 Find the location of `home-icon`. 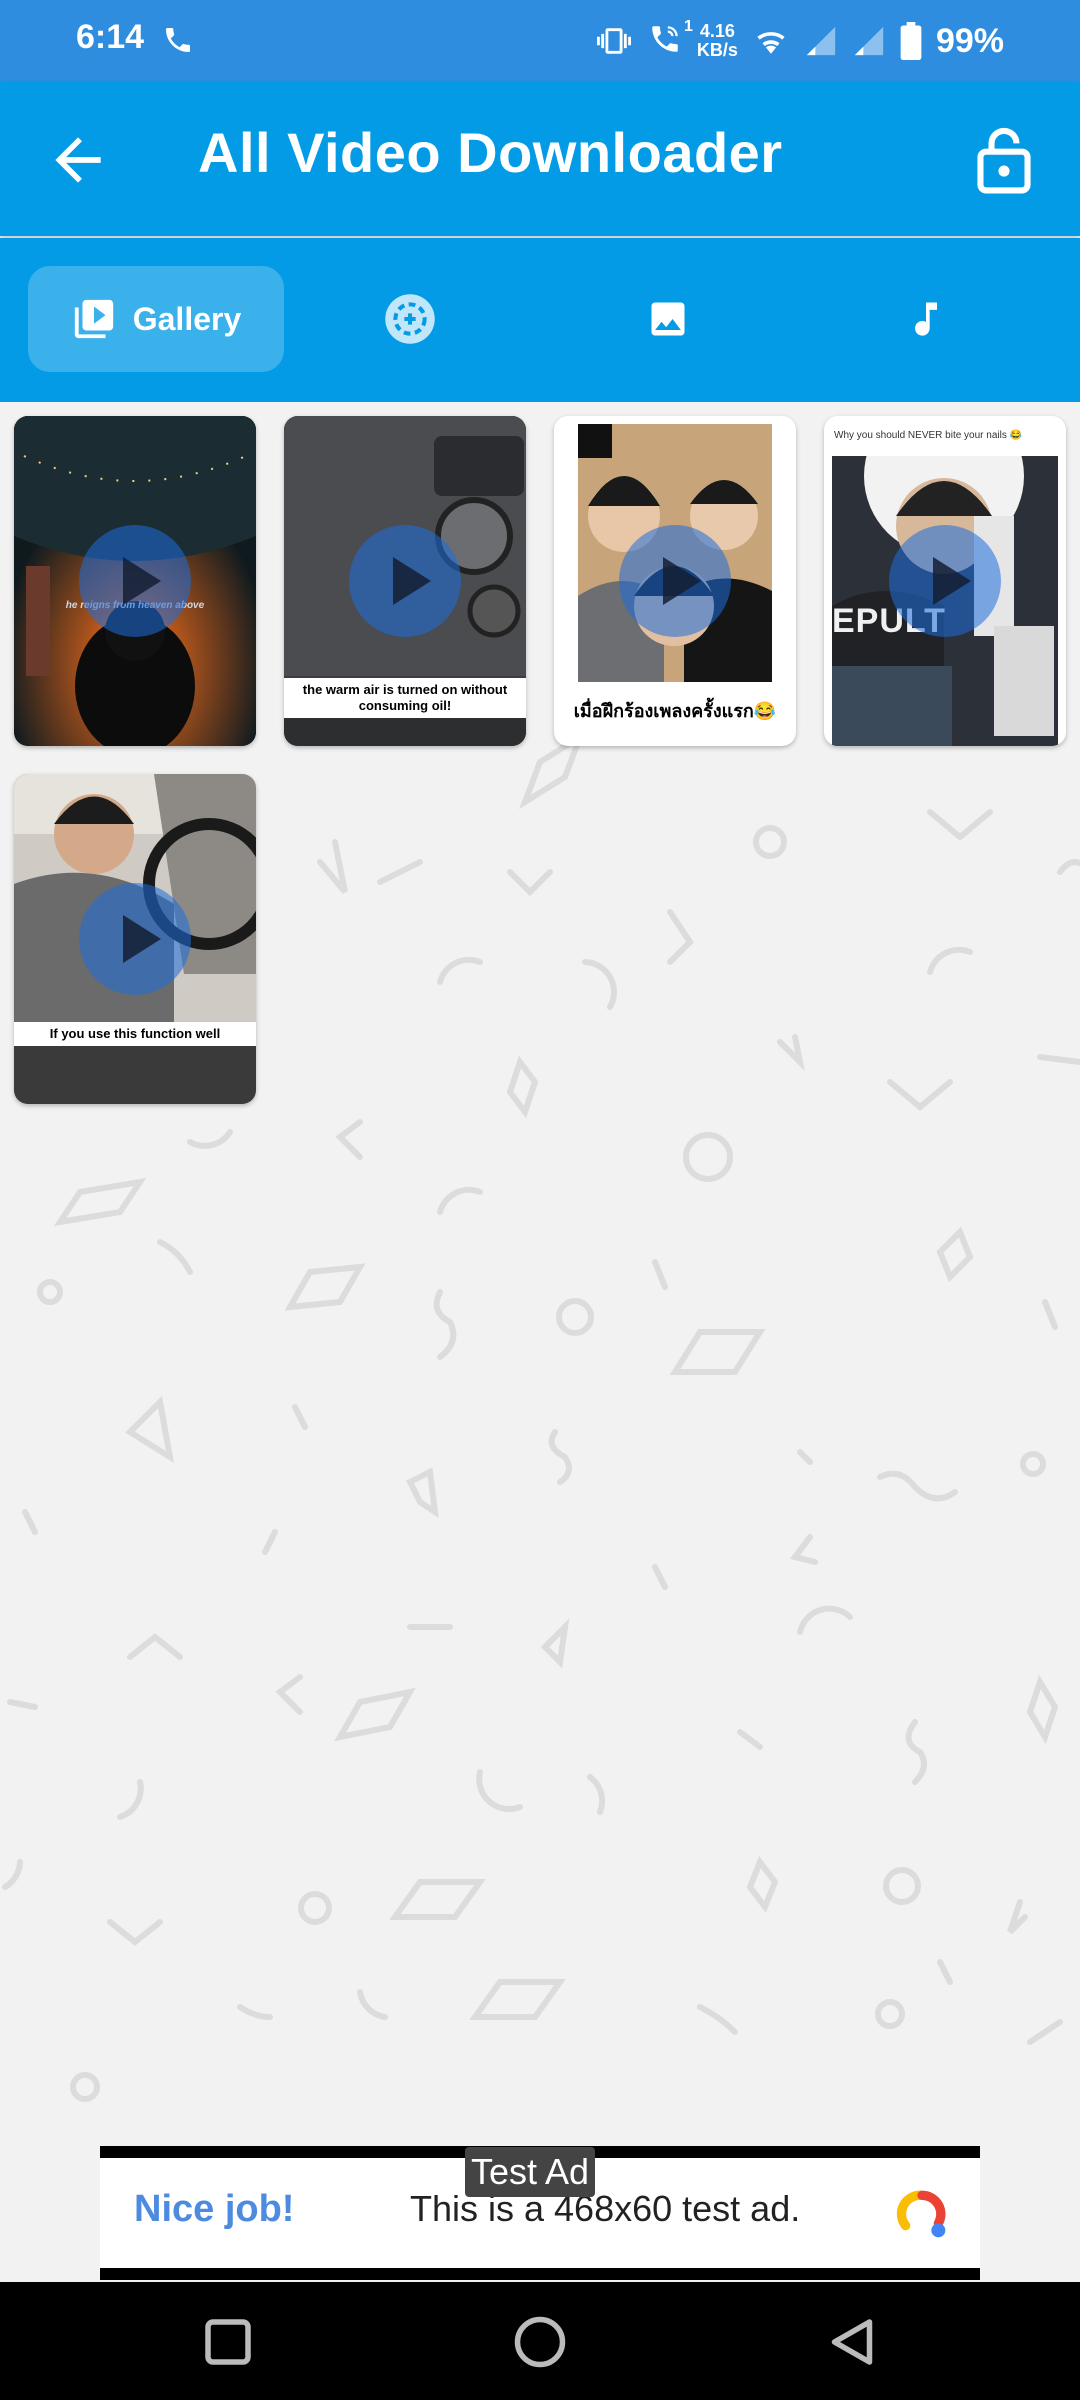

home-icon is located at coordinates (540, 2342).